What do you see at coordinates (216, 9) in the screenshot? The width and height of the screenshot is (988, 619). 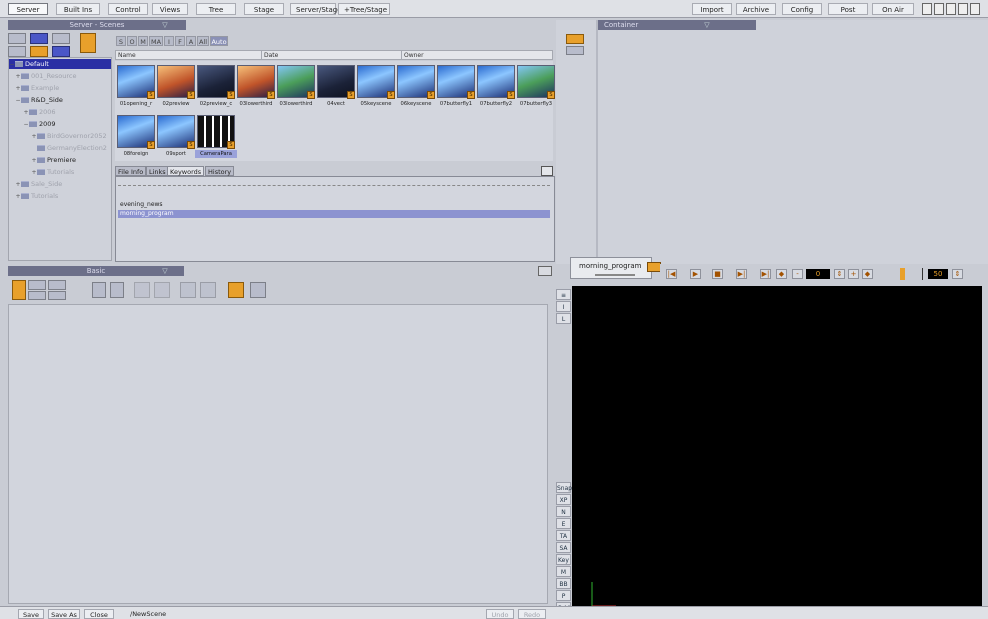 I see `menu-tree: Tree` at bounding box center [216, 9].